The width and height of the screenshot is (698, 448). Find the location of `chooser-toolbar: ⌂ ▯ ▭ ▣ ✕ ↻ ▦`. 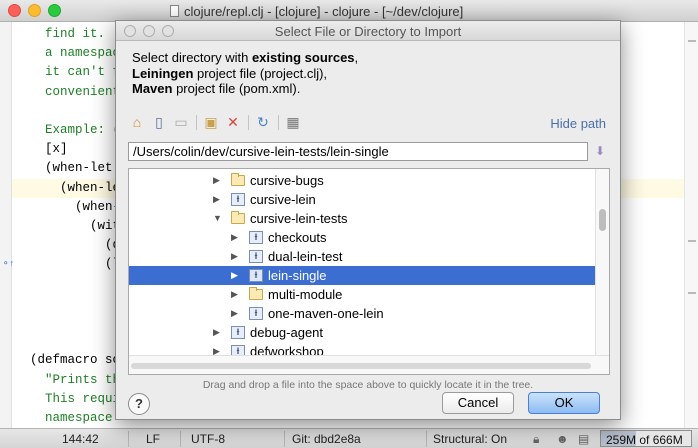

chooser-toolbar: ⌂ ▯ ▭ ▣ ✕ ↻ ▦ is located at coordinates (368, 123).